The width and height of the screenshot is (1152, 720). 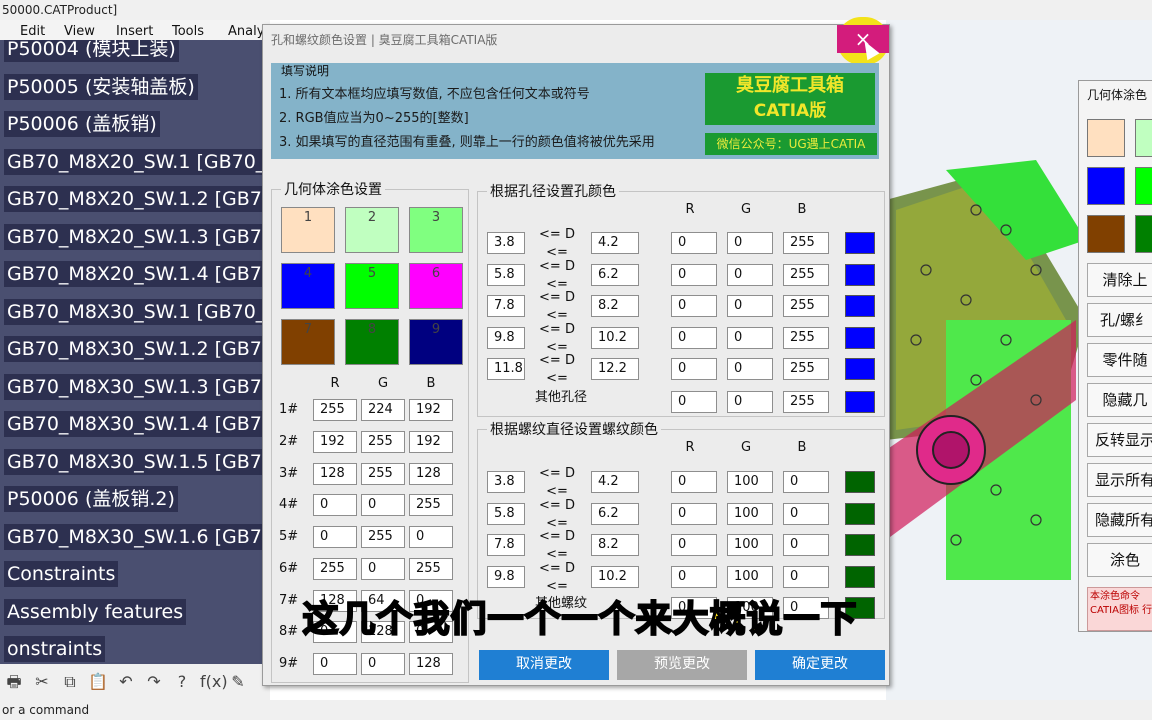 I want to click on tree-node: GB70_M8X20_SW.1 [GB70_, so click(x=136, y=161).